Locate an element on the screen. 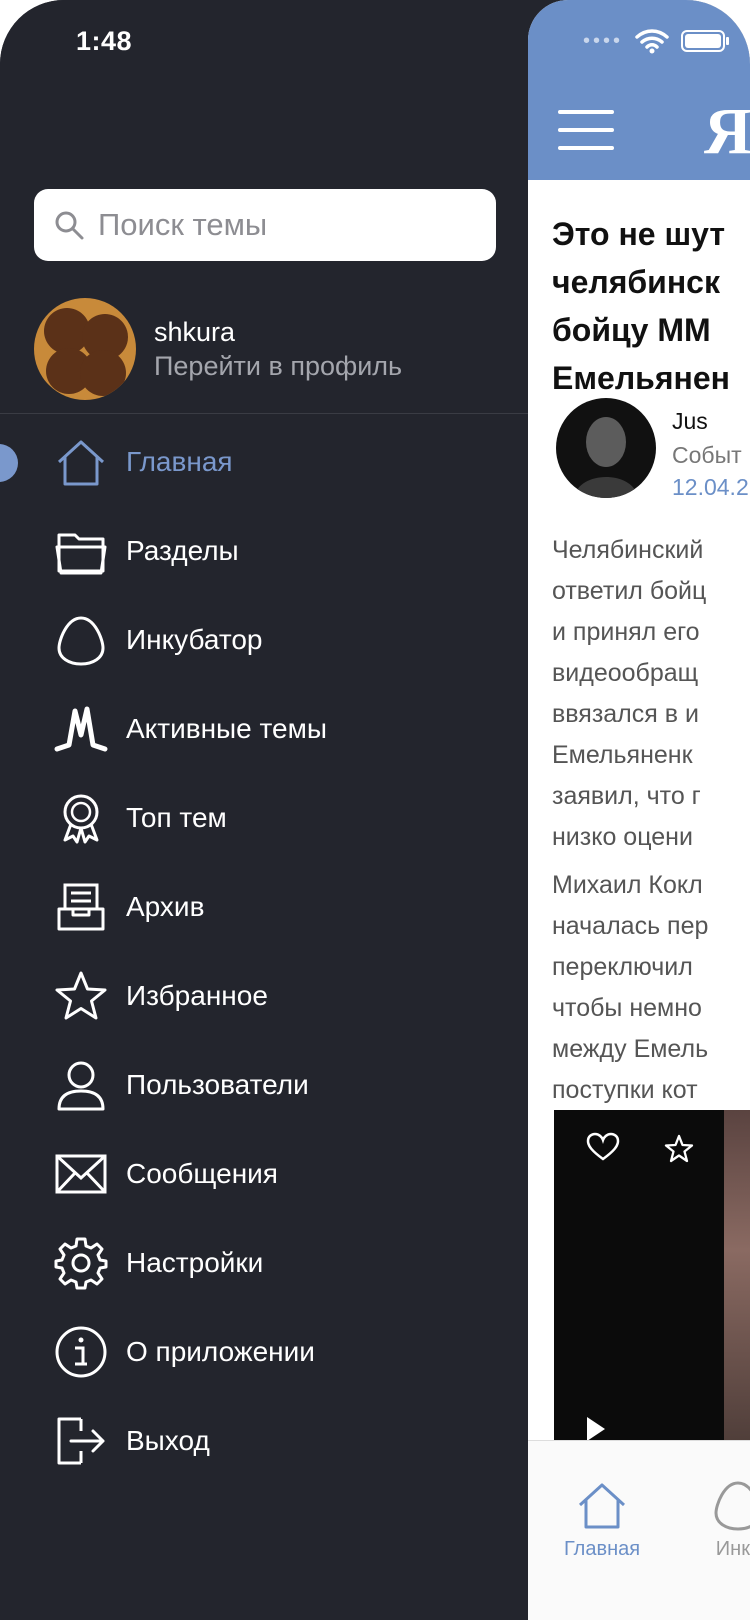 This screenshot has width=750, height=1620. tab-bar: Главная Инку is located at coordinates (639, 1530).